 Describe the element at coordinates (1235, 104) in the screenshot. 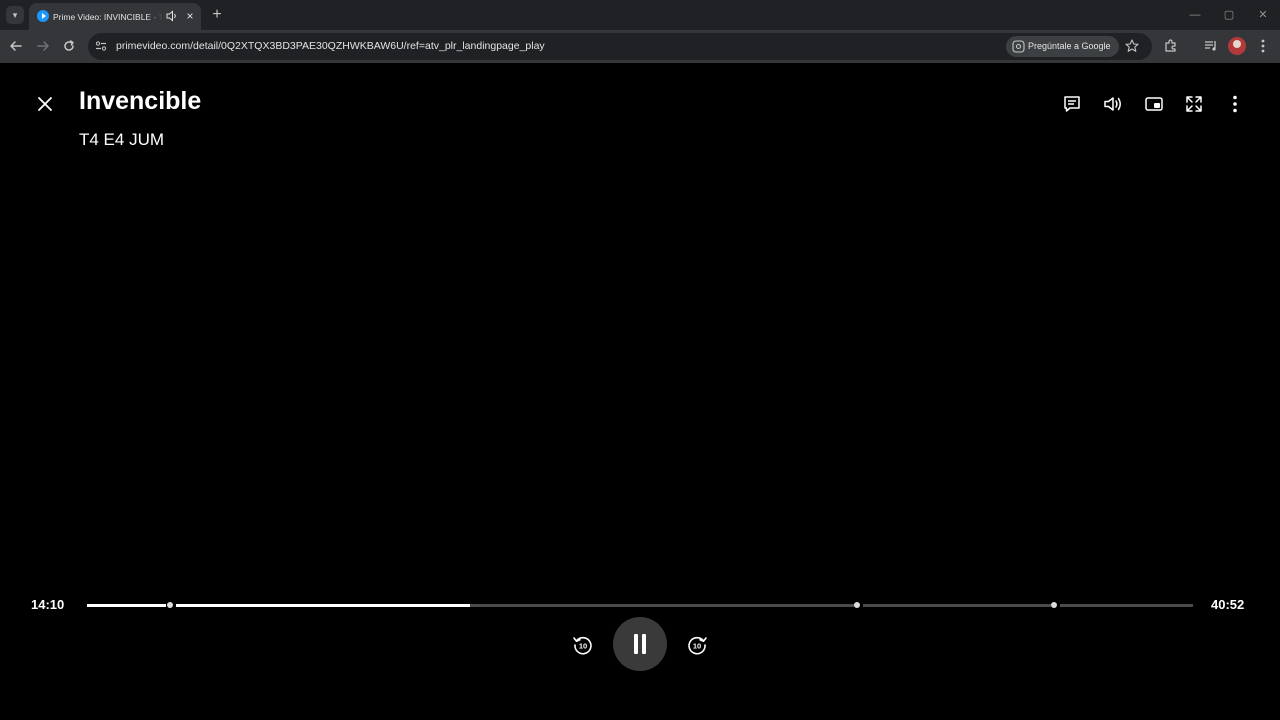

I see `more-options-icon` at that location.